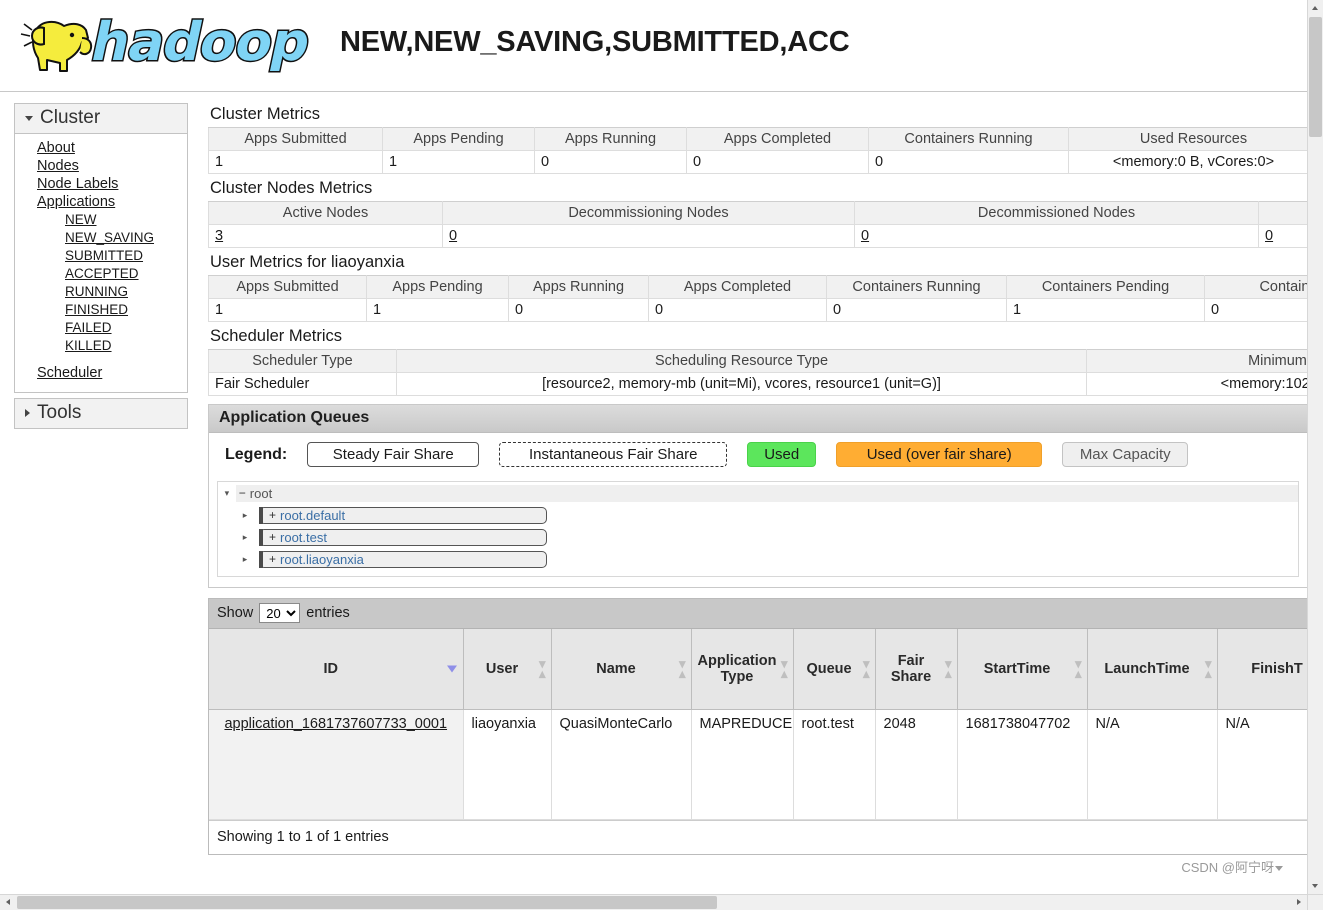 The height and width of the screenshot is (910, 1323). I want to click on sidebar-item-state-killed: KILLED, so click(101, 346).